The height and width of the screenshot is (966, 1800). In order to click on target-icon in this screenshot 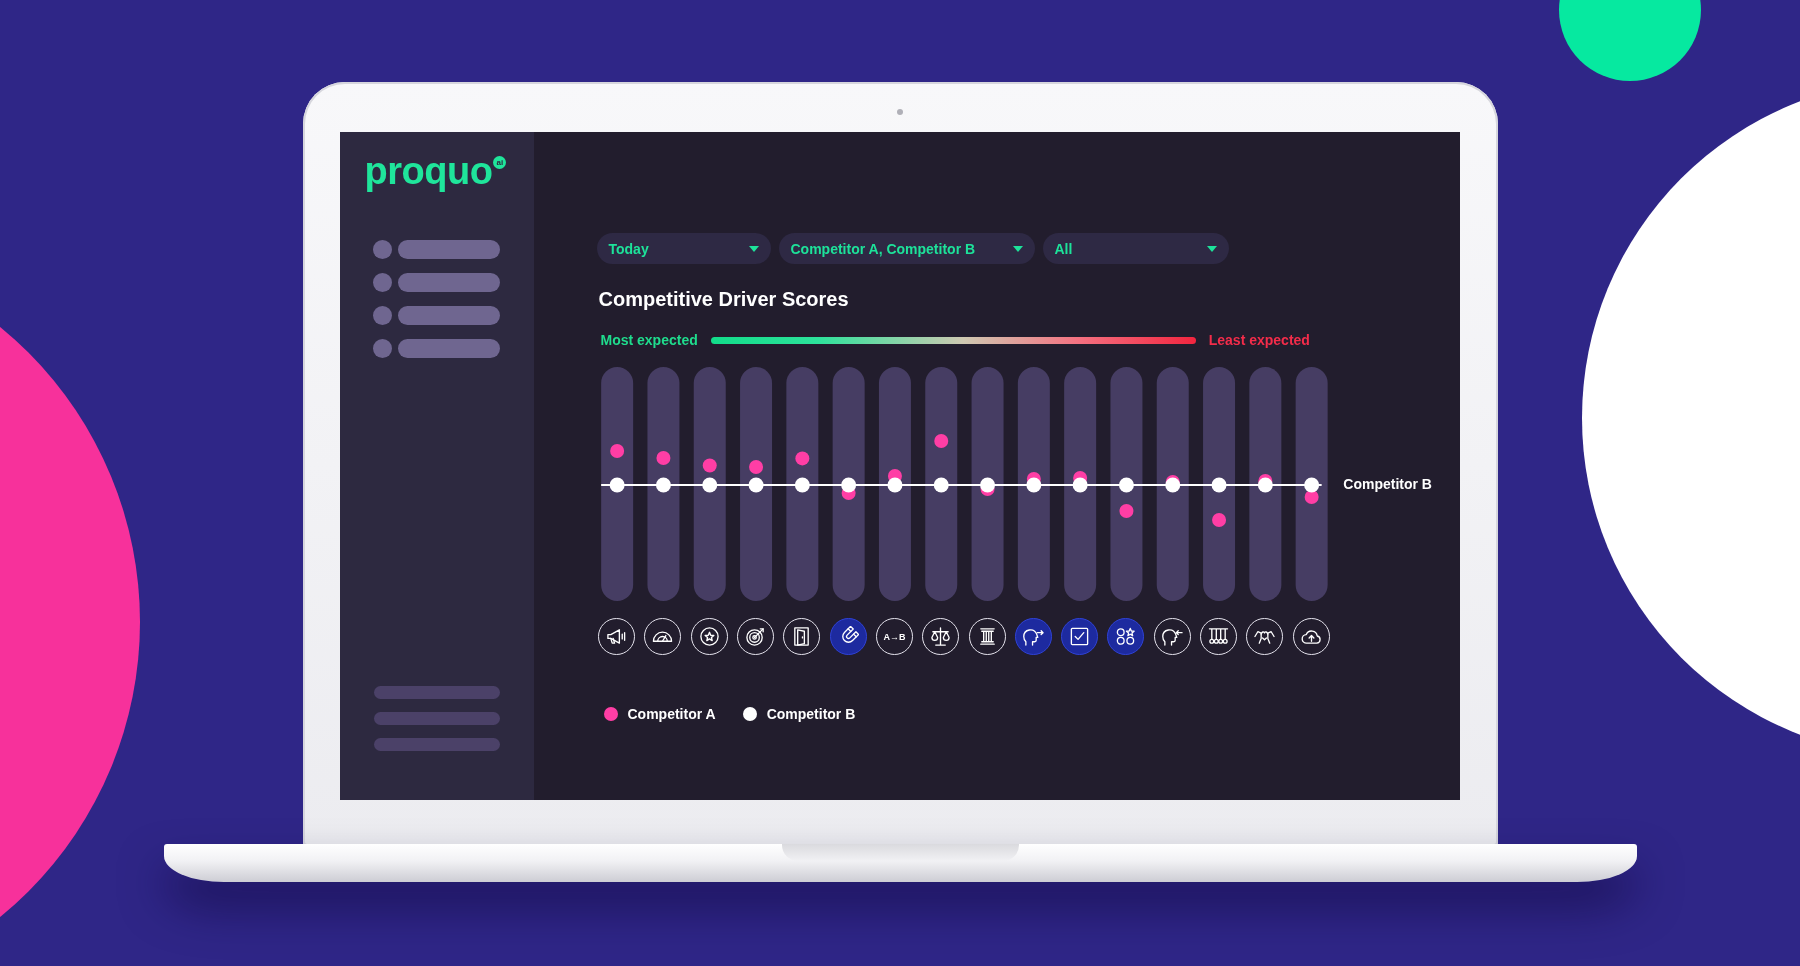, I will do `click(756, 636)`.